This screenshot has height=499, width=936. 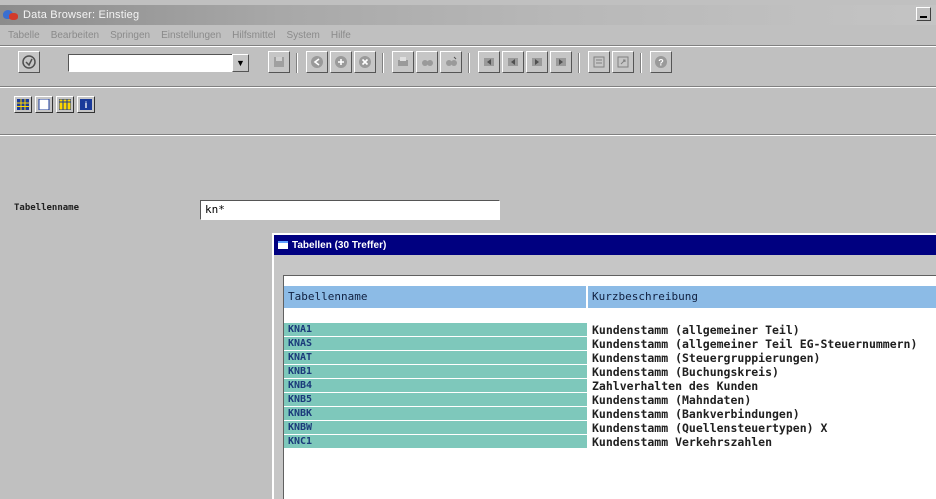 What do you see at coordinates (339, 245) in the screenshot?
I see `dialog-title: Tabellen (30 Treffer)` at bounding box center [339, 245].